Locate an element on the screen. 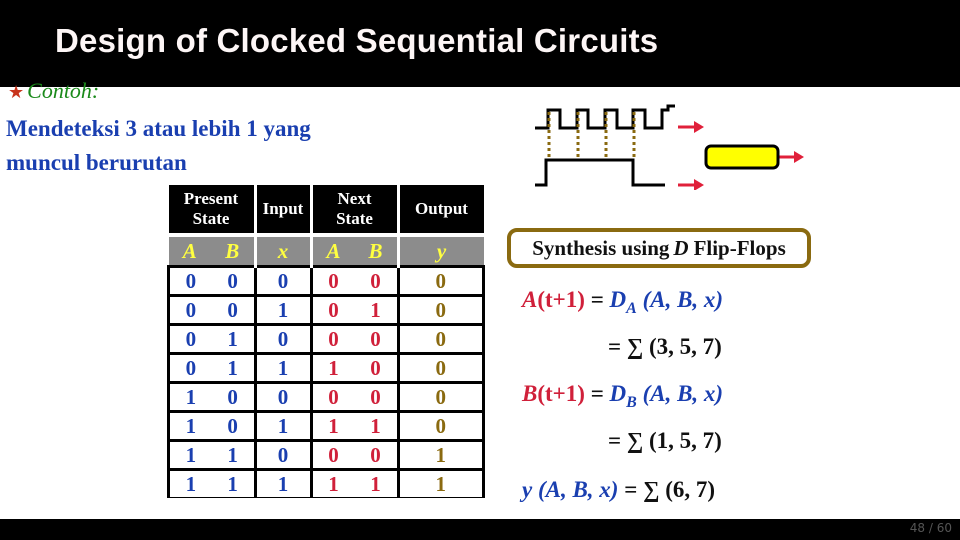 The height and width of the screenshot is (540, 960). slide-title: Design of Clocked Sequential Circuits is located at coordinates (357, 40).